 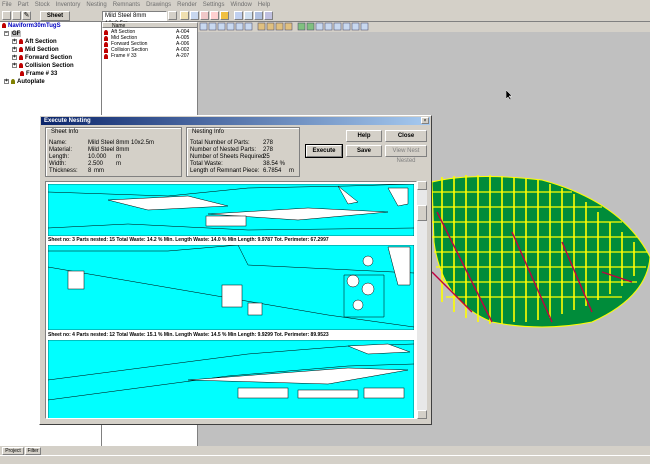 I want to click on remnant-length-value: 6.7854, so click(x=272, y=171).